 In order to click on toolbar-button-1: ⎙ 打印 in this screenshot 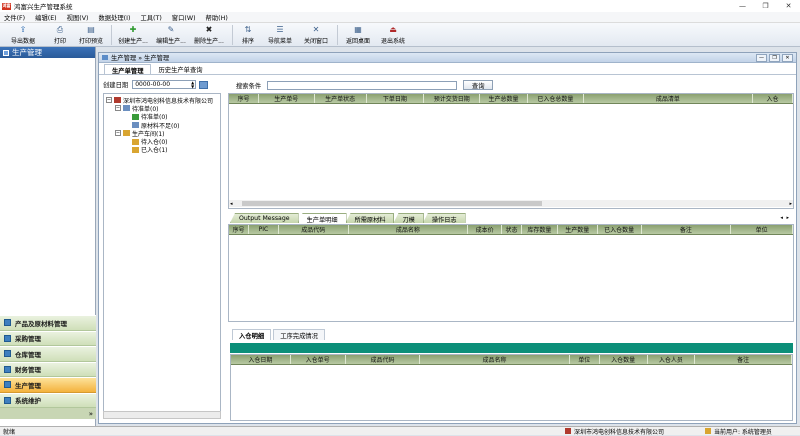, I will do `click(60, 35)`.